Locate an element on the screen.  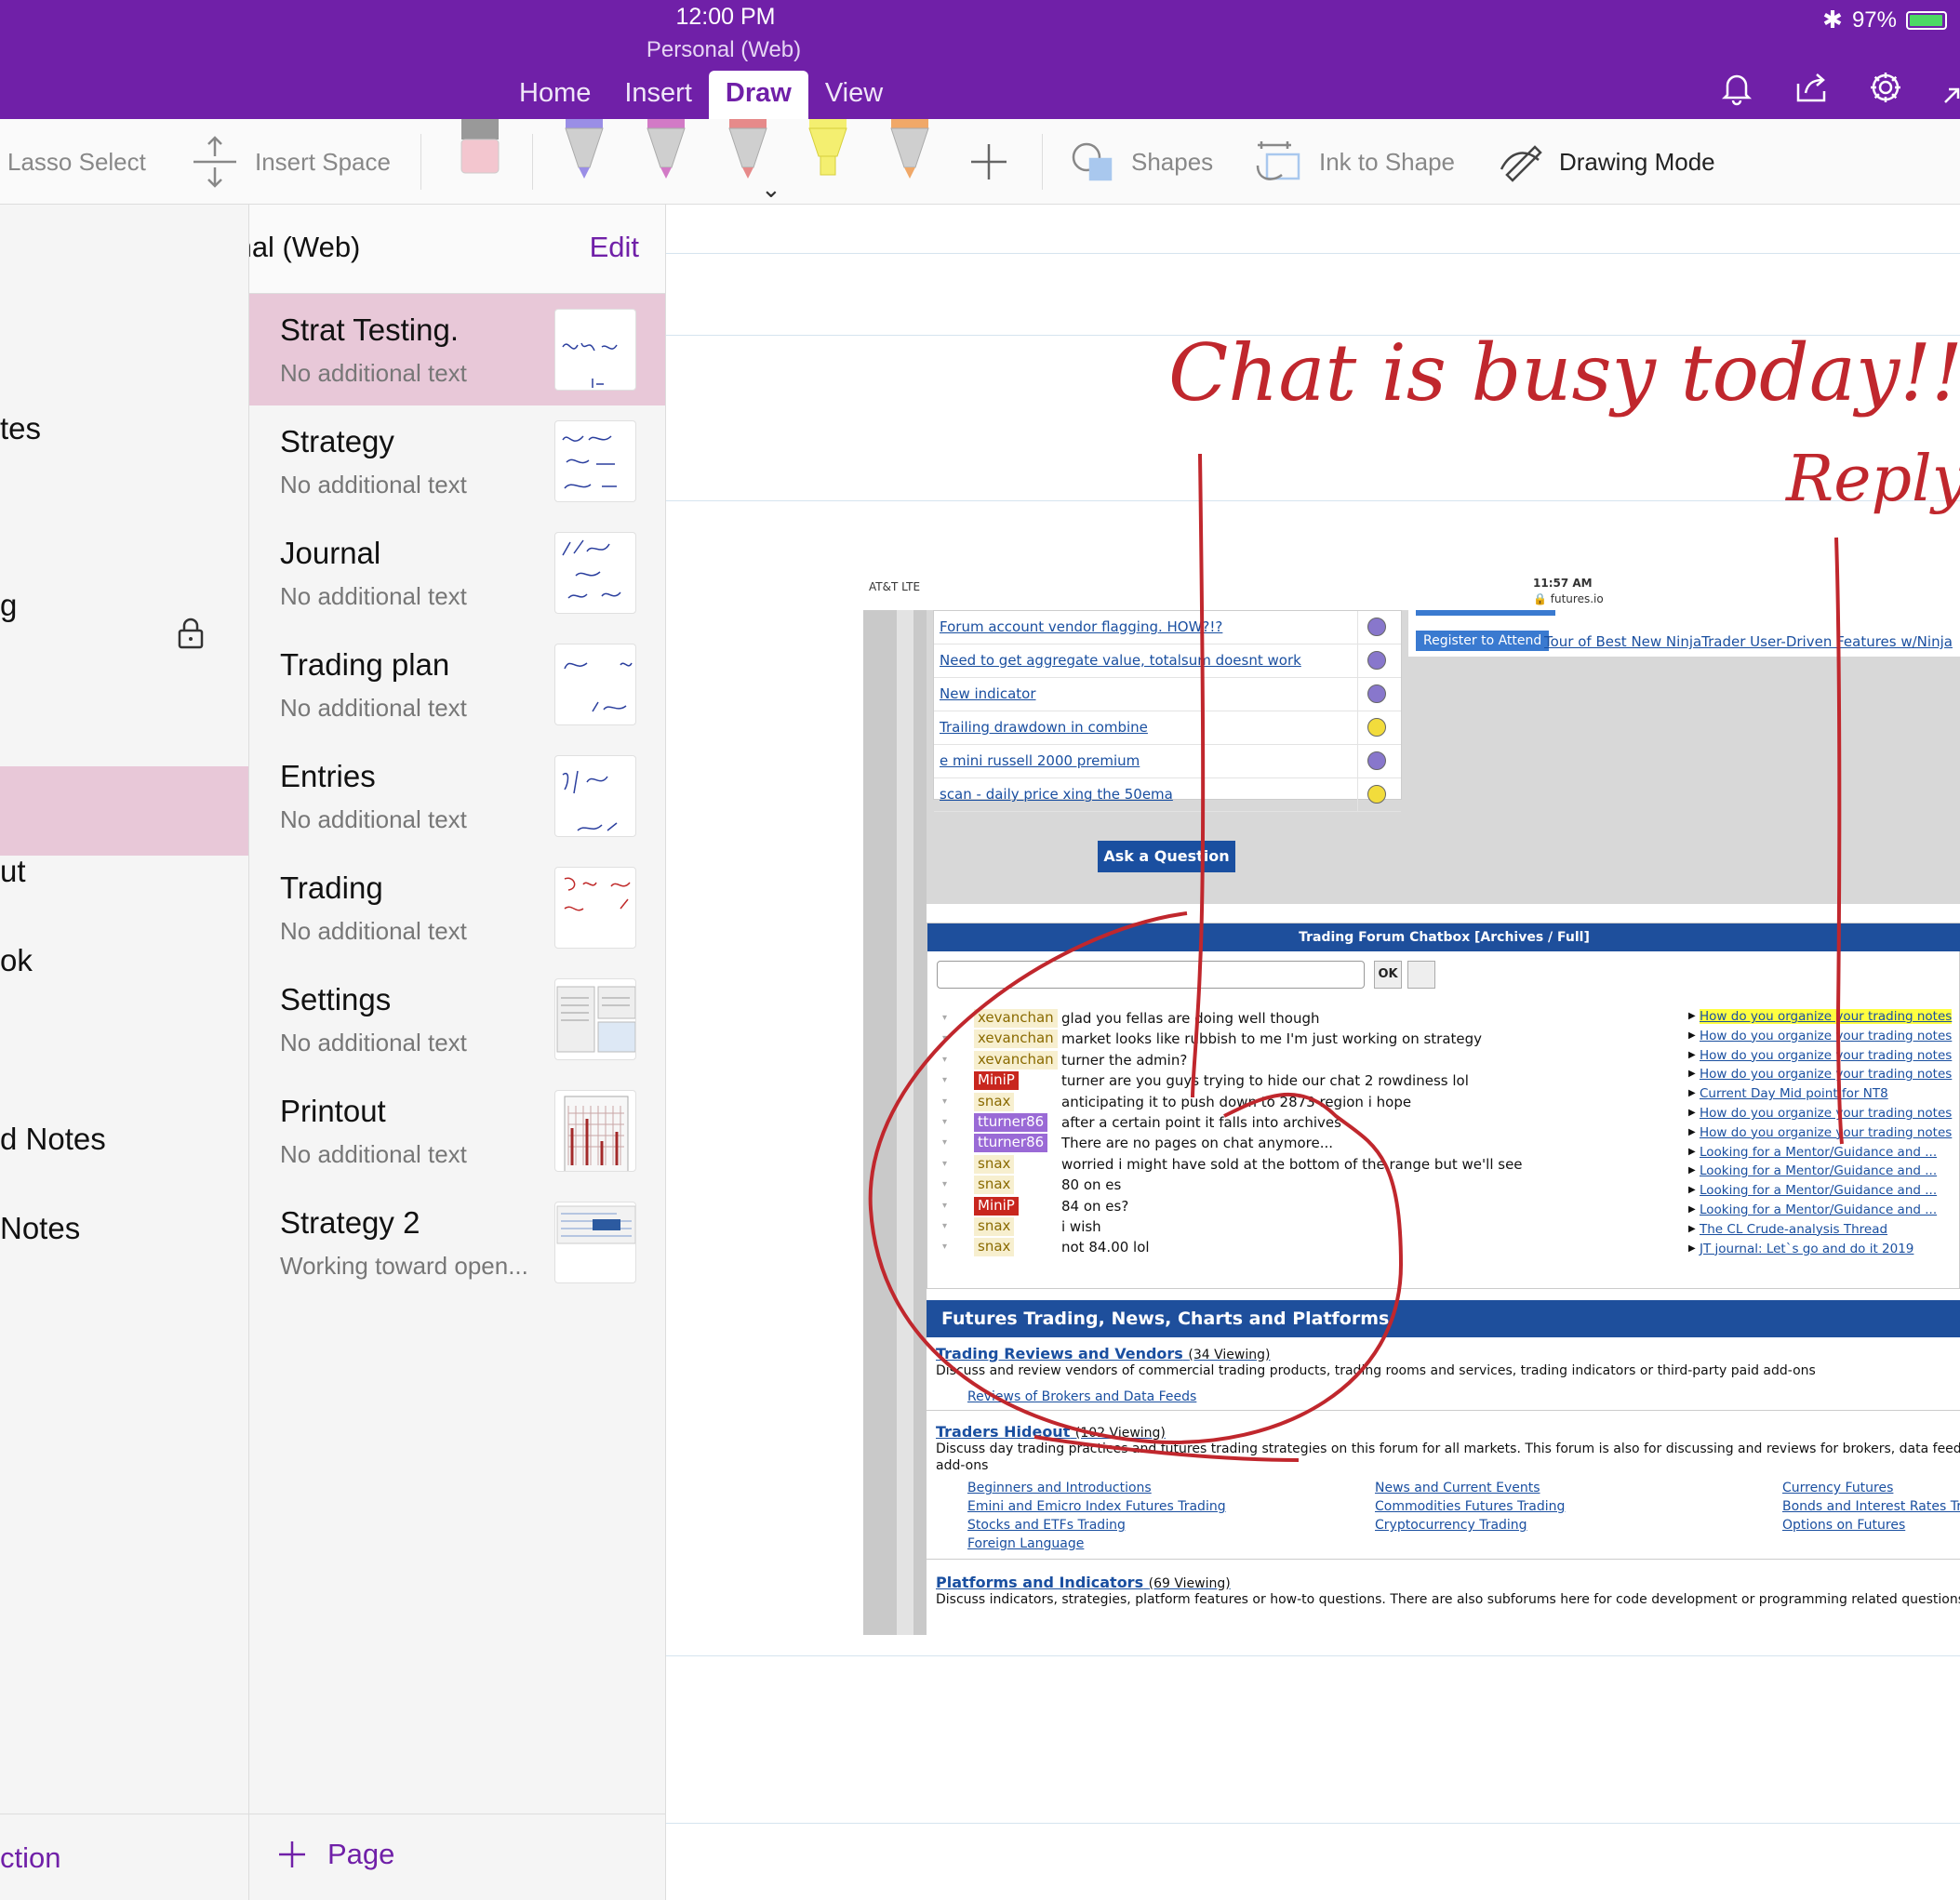
shapes-button: Shapes is located at coordinates (1141, 162).